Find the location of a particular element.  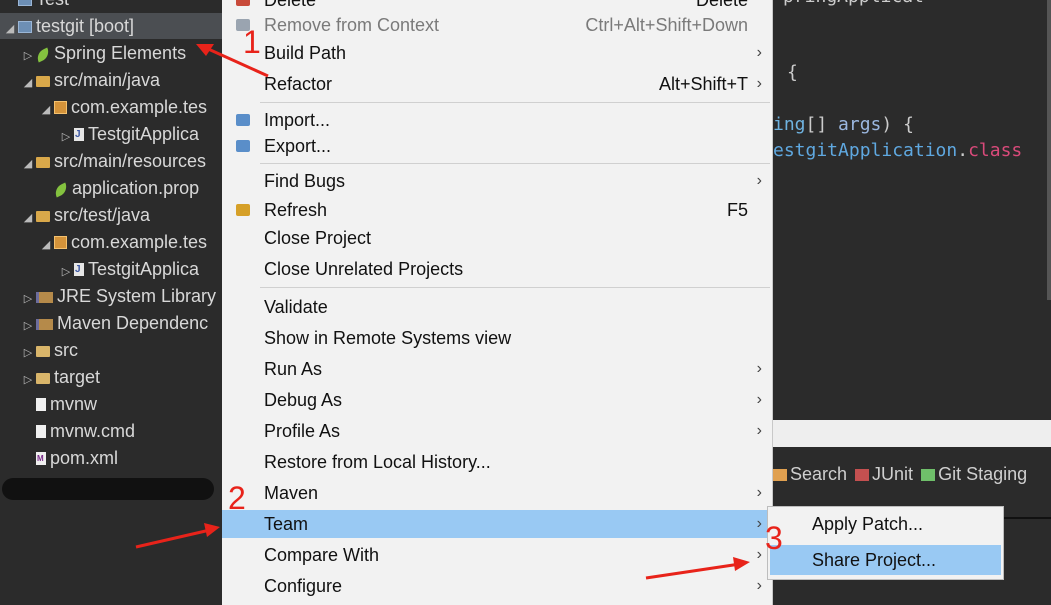

import-icon is located at coordinates (243, 120).